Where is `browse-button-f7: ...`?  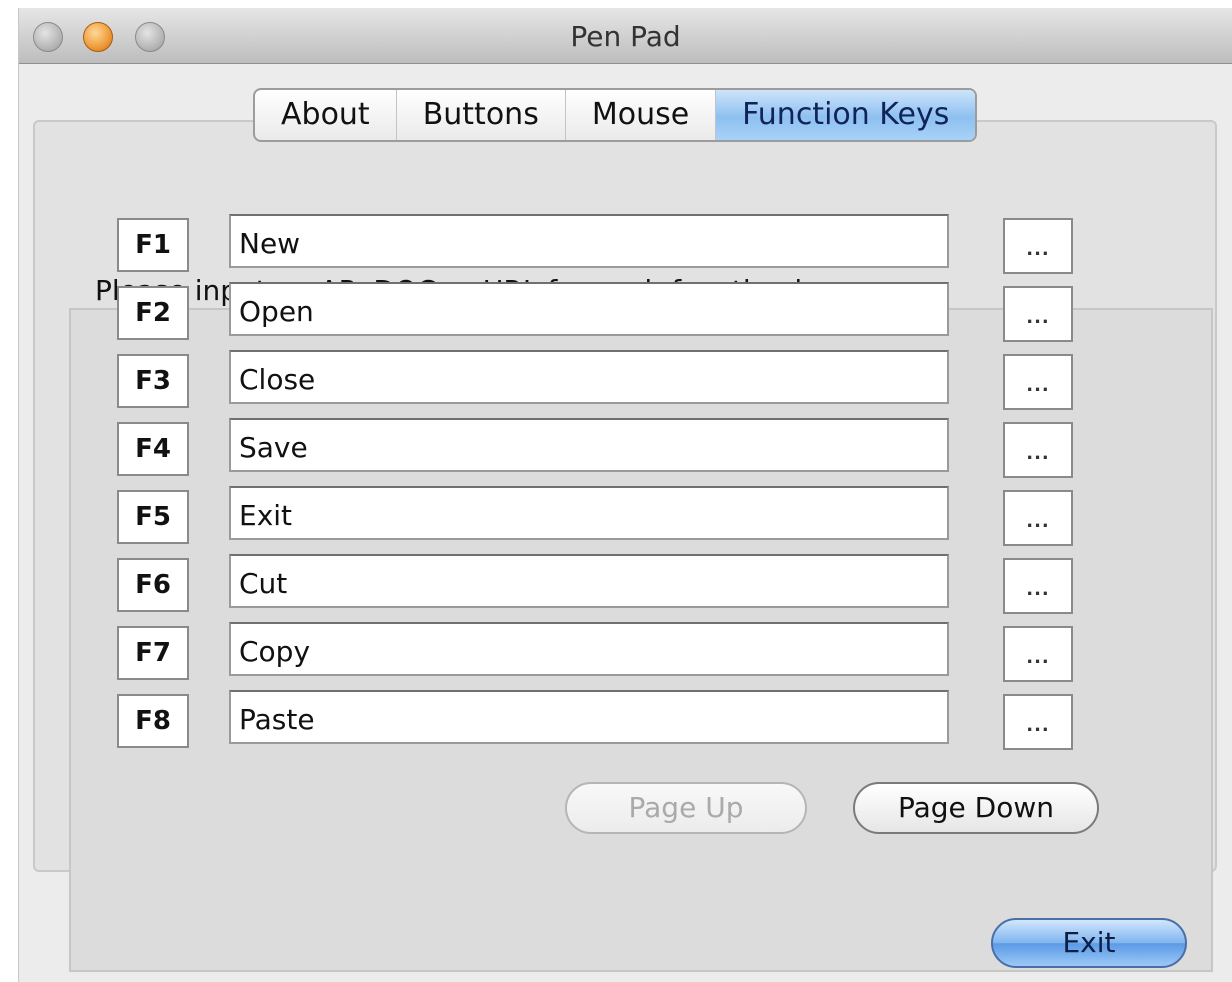
browse-button-f7: ... is located at coordinates (1038, 654).